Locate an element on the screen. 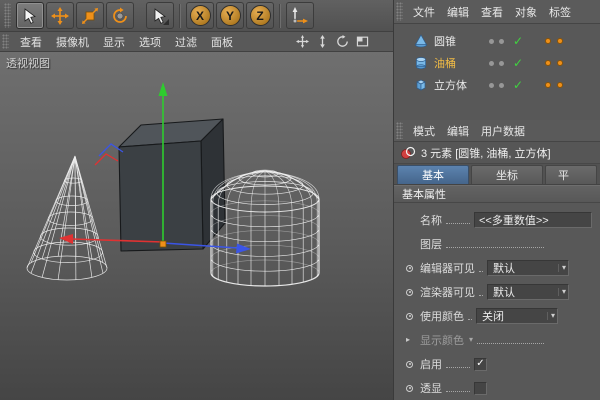 The width and height of the screenshot is (600, 400). object-manager-menubar: 文件 编辑 查看 对象 标签 is located at coordinates (497, 12).